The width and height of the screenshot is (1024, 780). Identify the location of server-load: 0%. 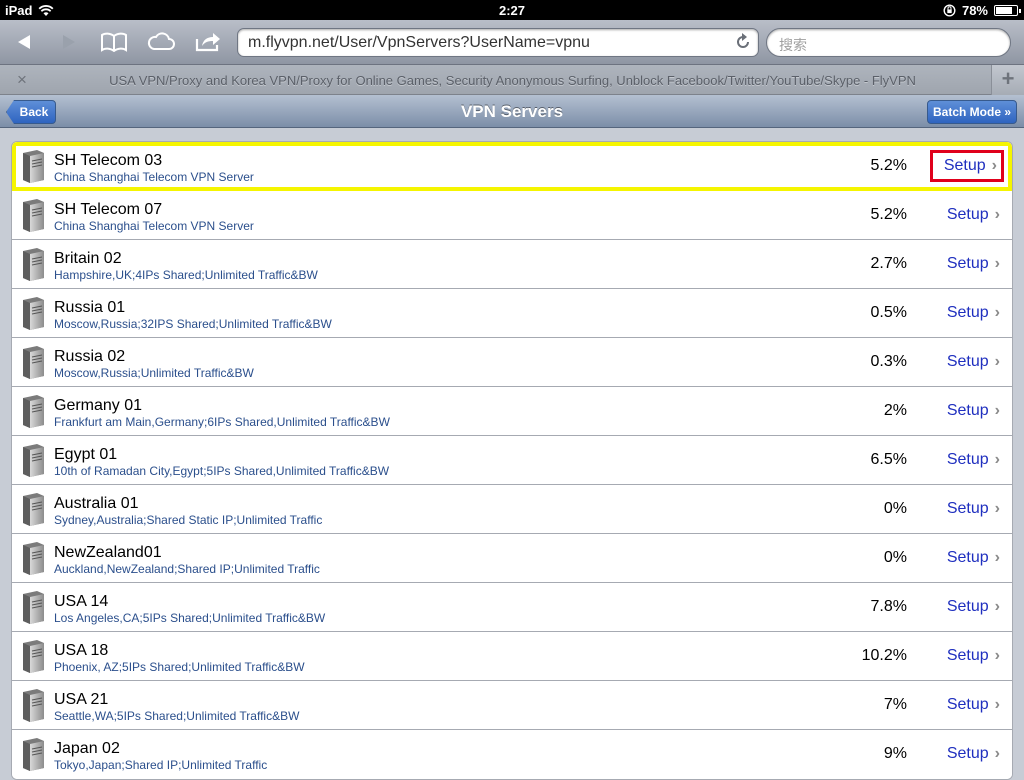
(895, 557).